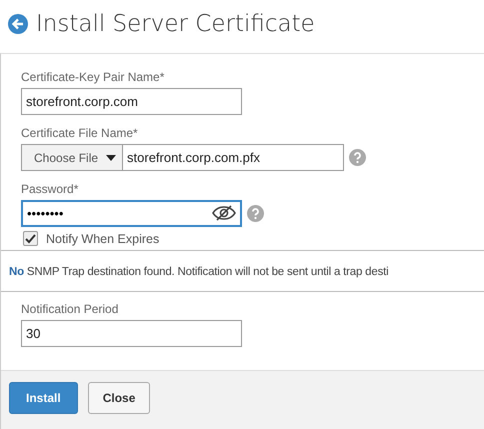 The height and width of the screenshot is (429, 484). Describe the element at coordinates (131, 333) in the screenshot. I see `notification-period-field: 30` at that location.